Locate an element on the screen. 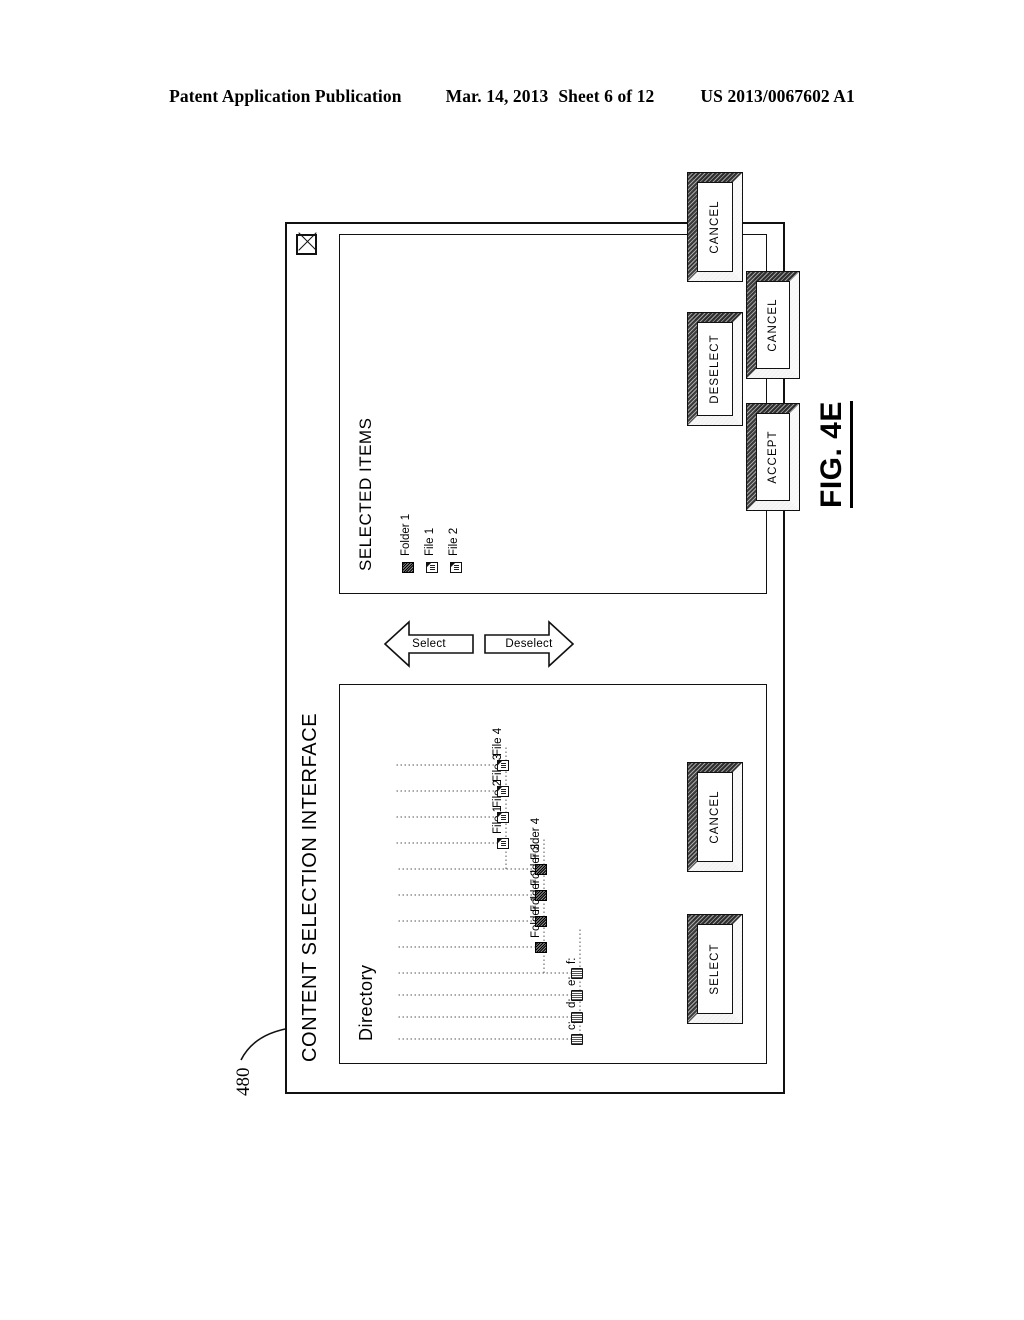 Image resolution: width=1024 pixels, height=1320 pixels. accept-button: ACCEPT is located at coordinates (773, 457).